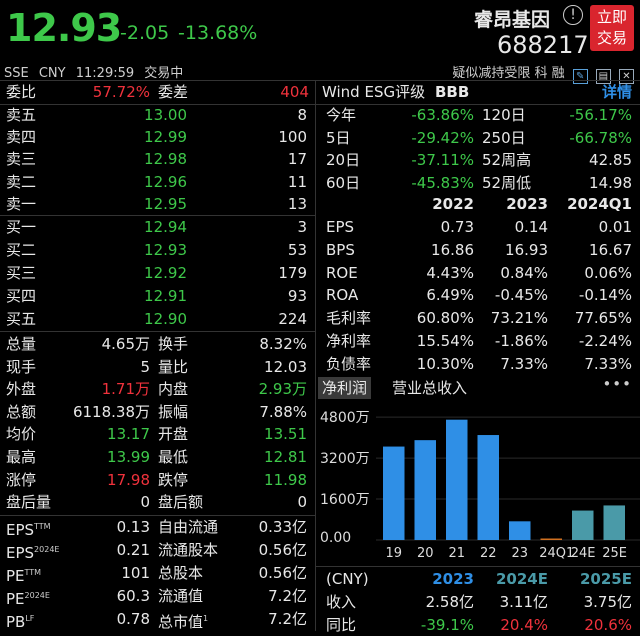 This screenshot has height=636, width=640. I want to click on val-label: PE2024E, so click(28, 597).